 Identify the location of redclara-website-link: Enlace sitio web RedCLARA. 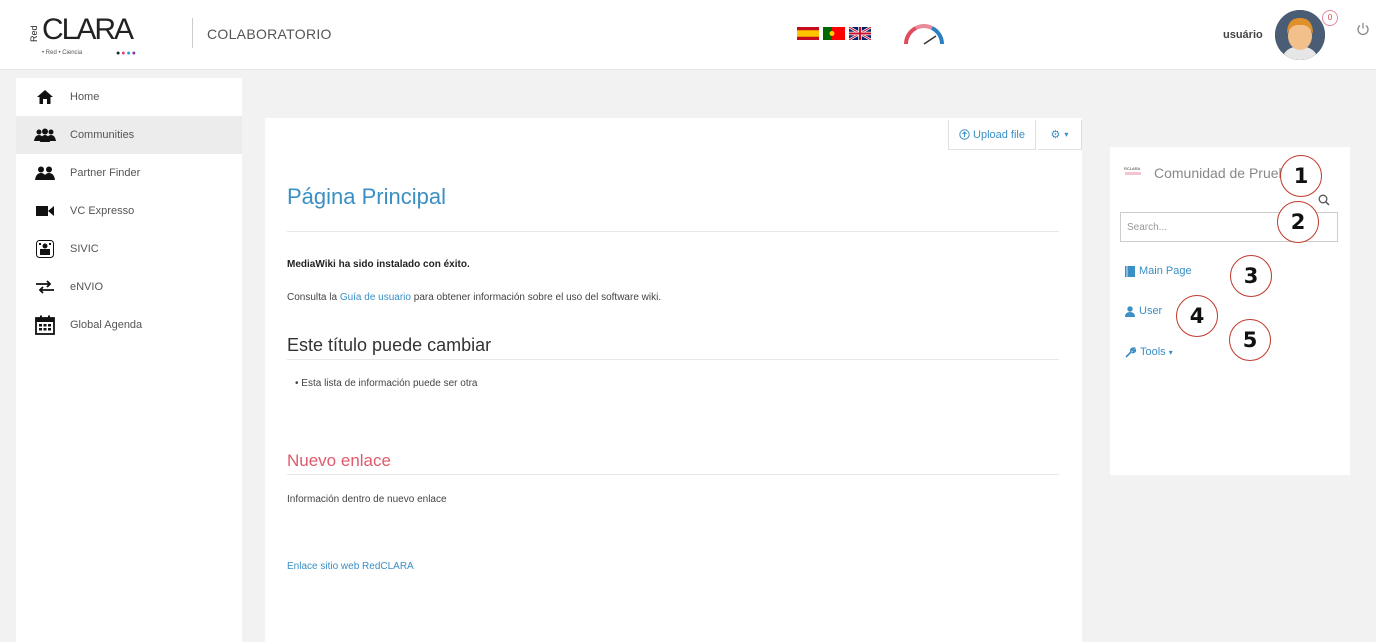
(350, 566).